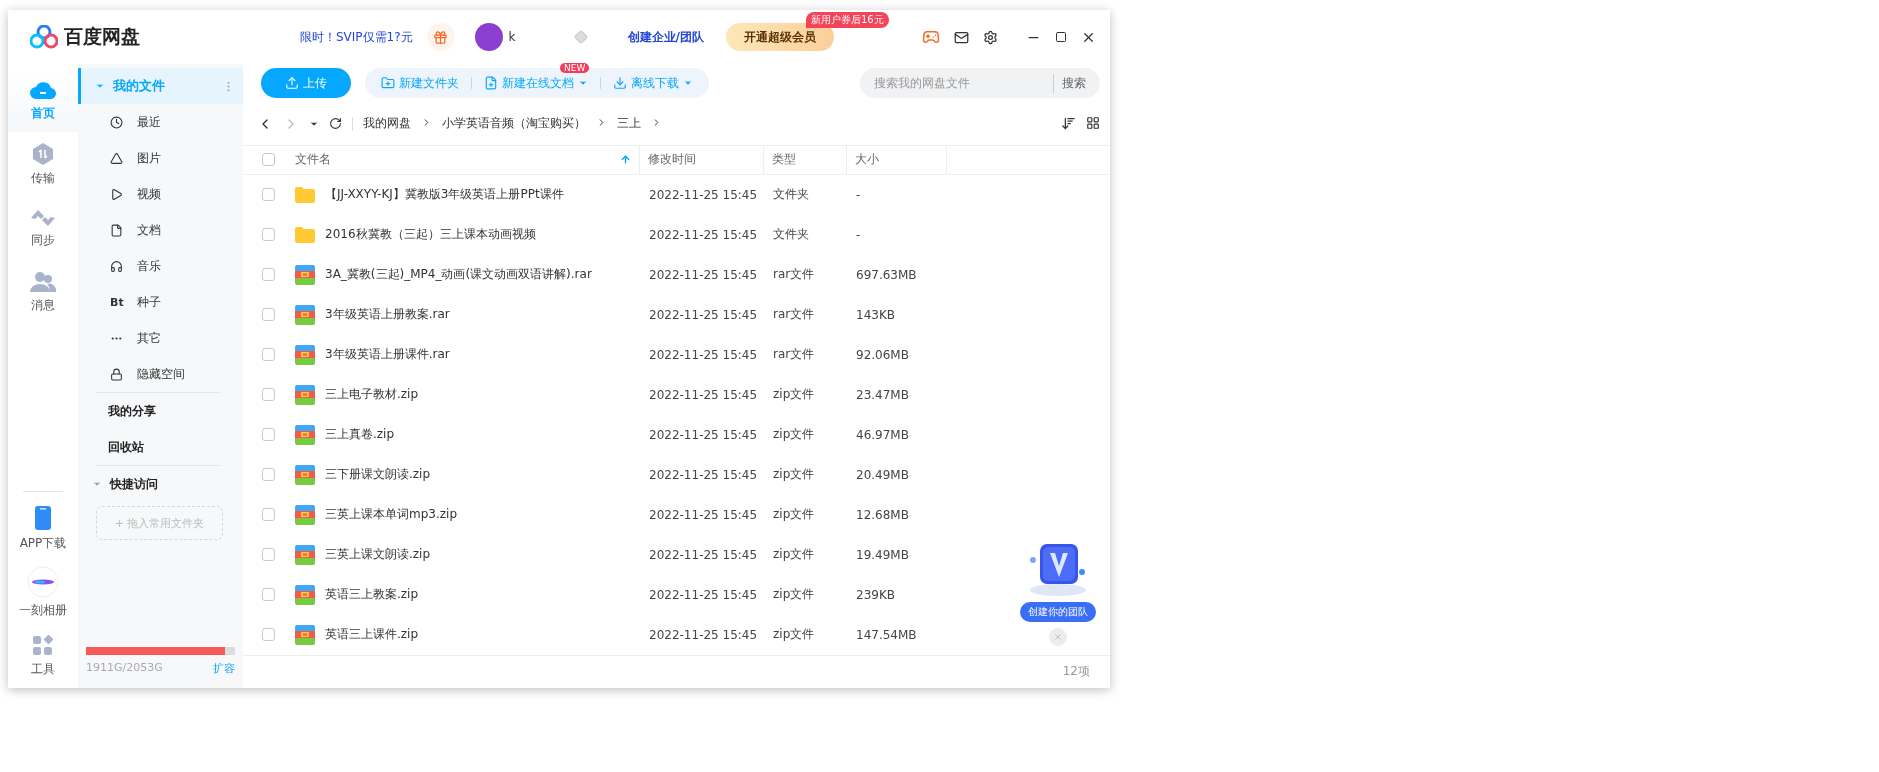 The image size is (1879, 772). Describe the element at coordinates (882, 514) in the screenshot. I see `size-cell-text: 12.68MB` at that location.